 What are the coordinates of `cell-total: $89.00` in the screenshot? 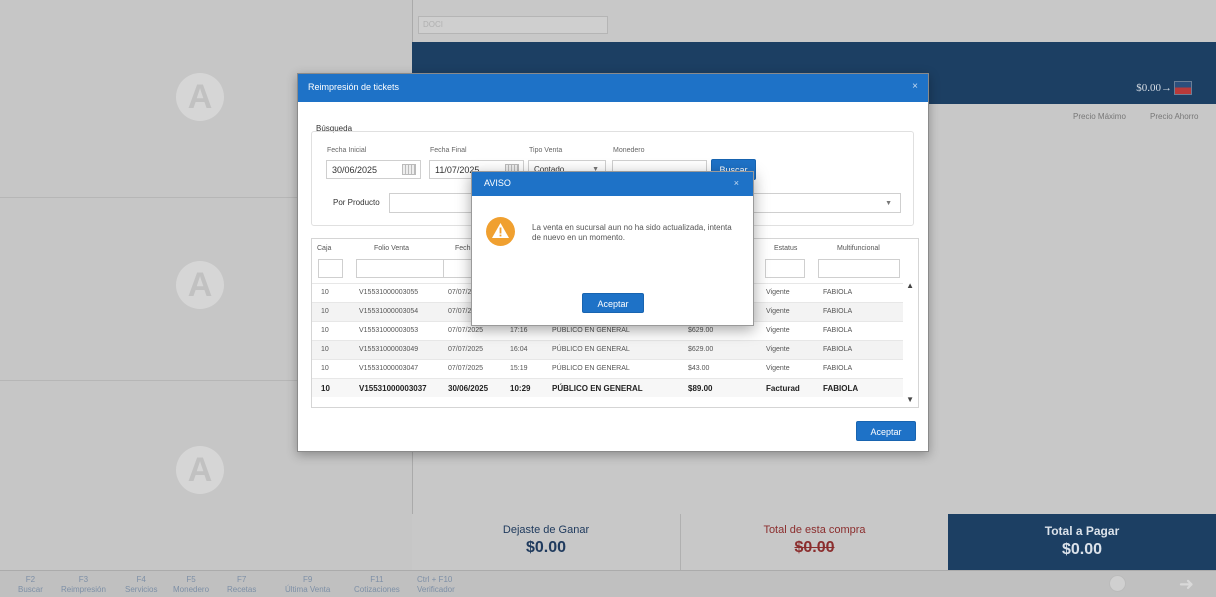 It's located at (700, 388).